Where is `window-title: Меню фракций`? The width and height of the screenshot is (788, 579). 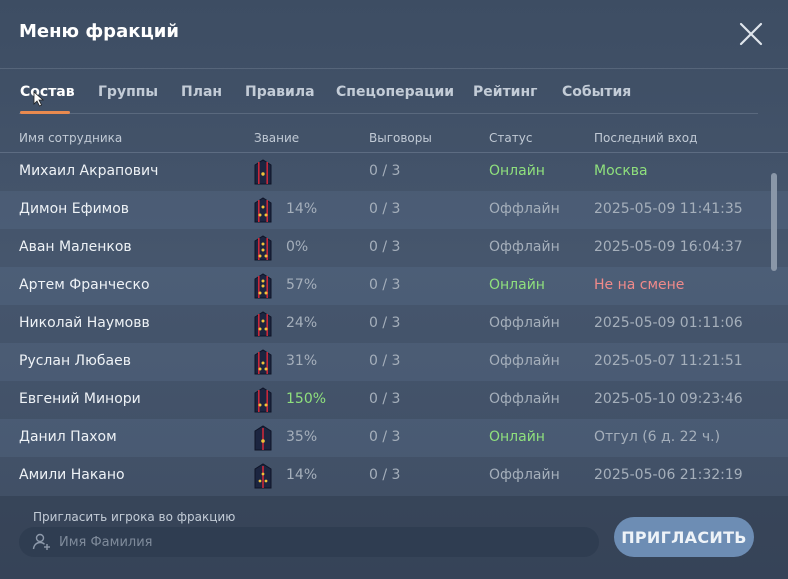
window-title: Меню фракций is located at coordinates (99, 31).